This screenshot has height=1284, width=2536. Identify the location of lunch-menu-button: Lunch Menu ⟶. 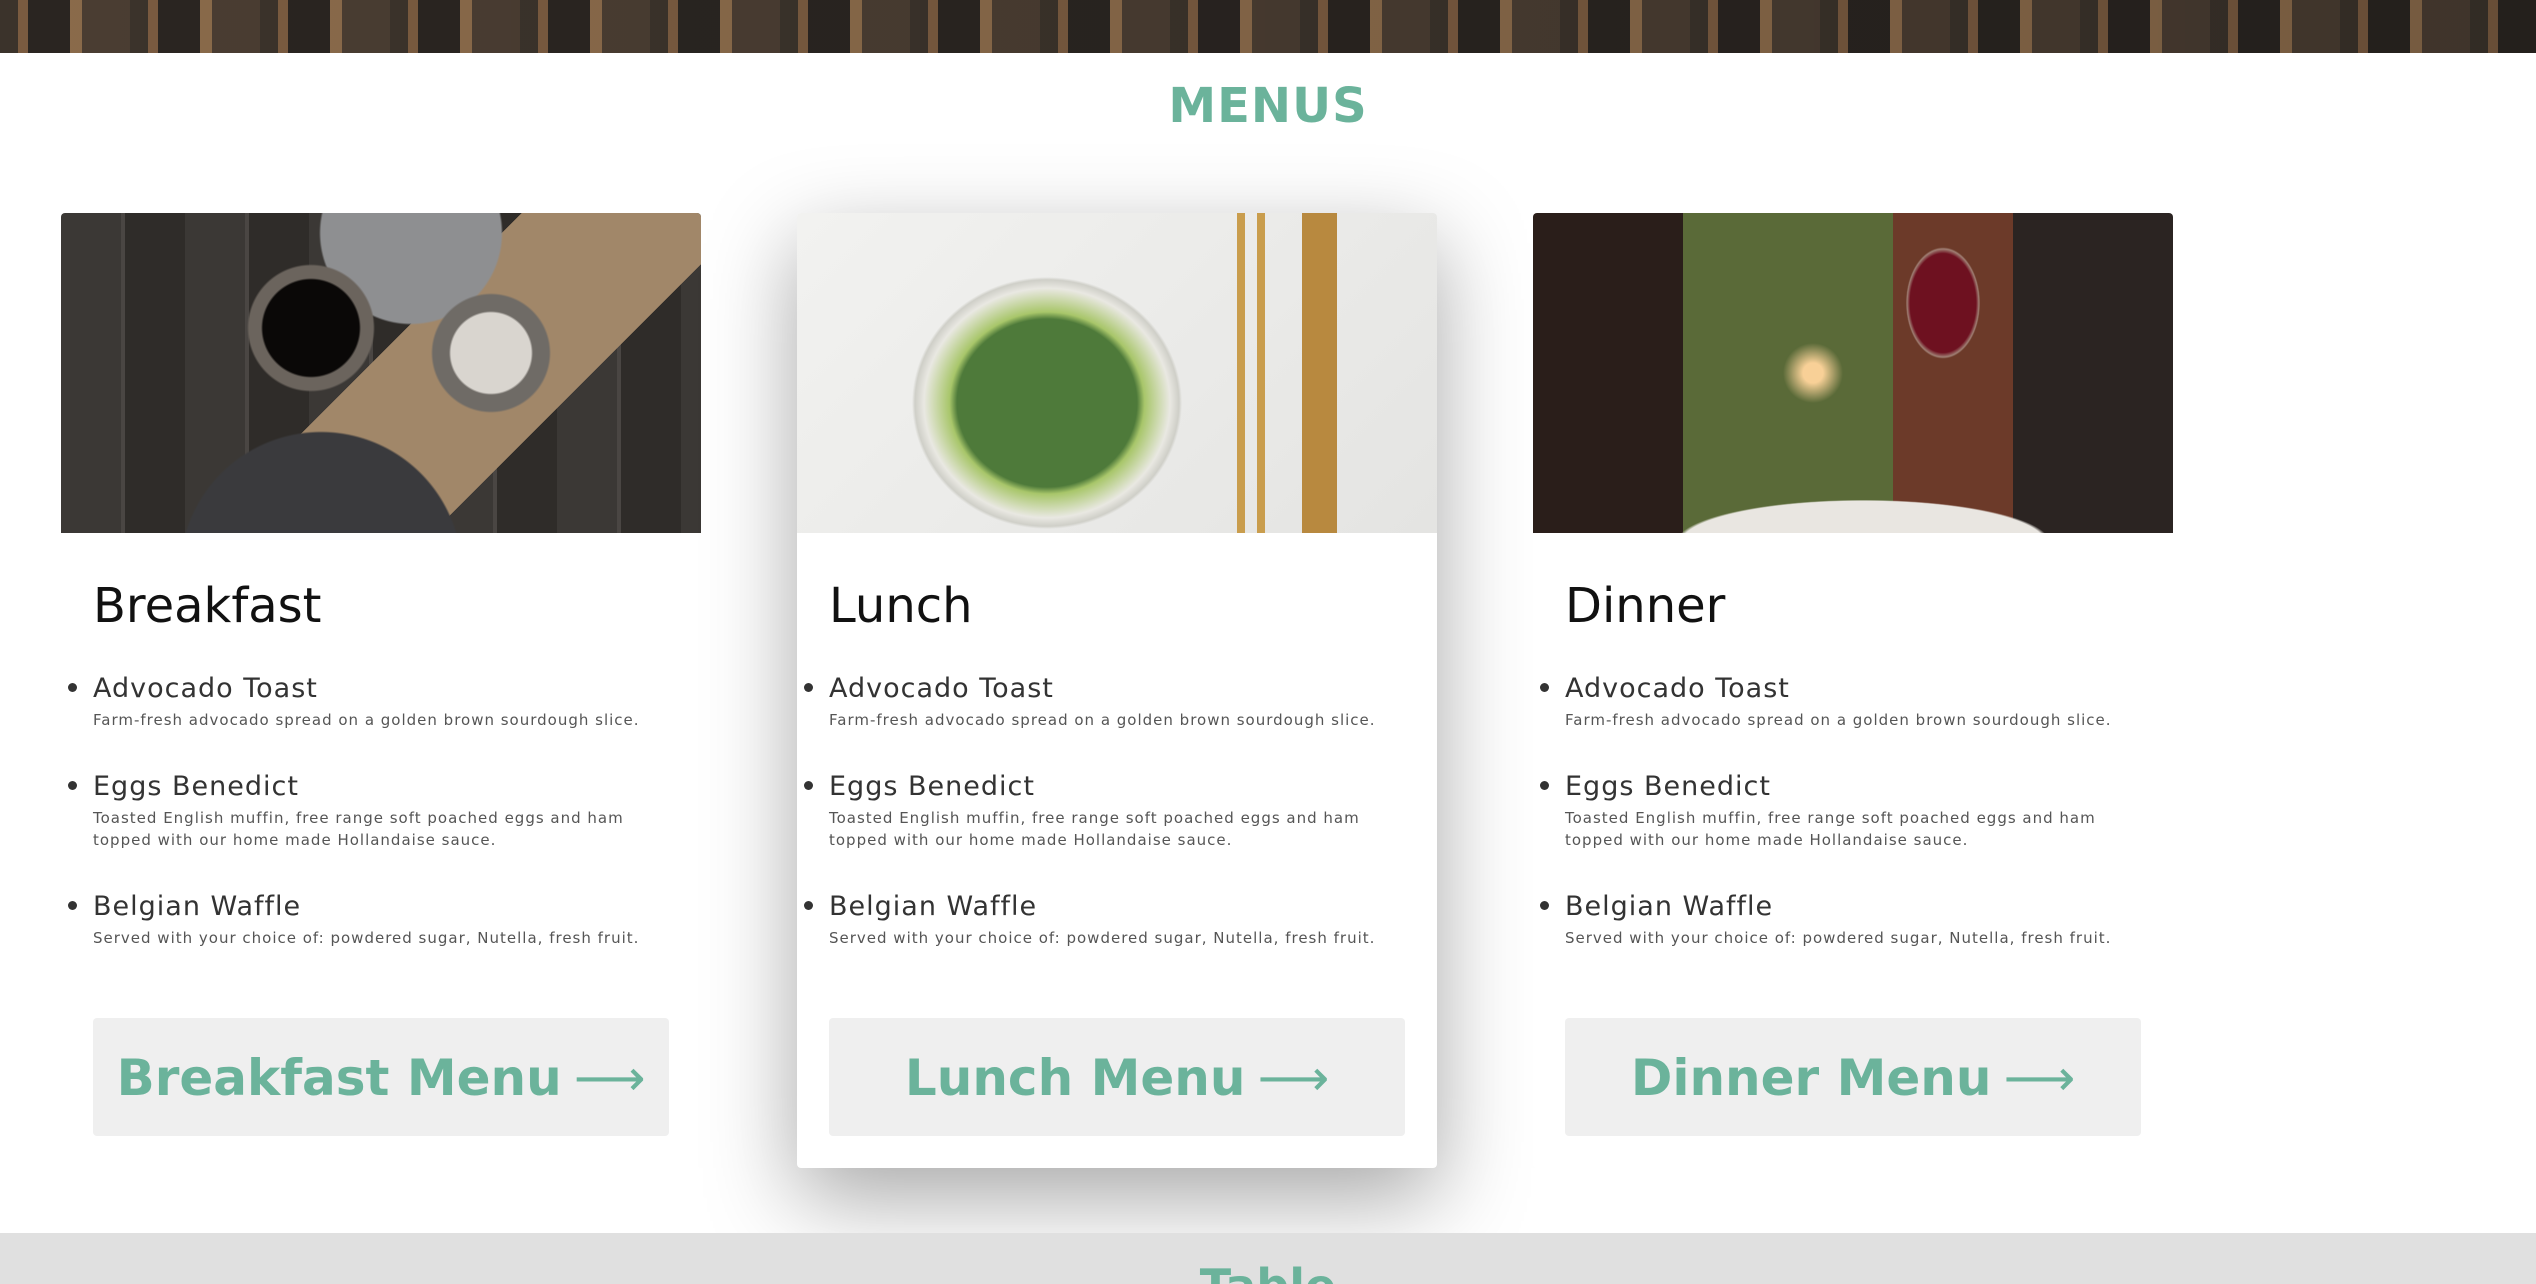
(1117, 1077).